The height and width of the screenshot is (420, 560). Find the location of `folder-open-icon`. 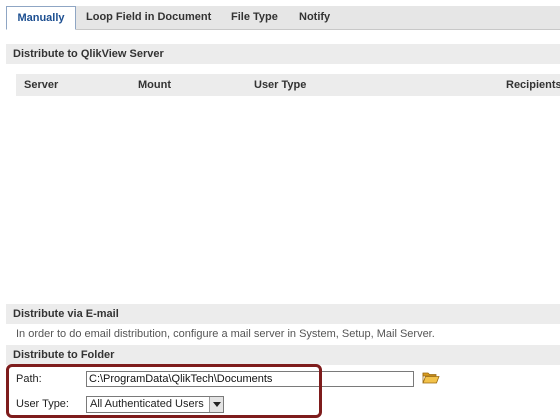

folder-open-icon is located at coordinates (431, 378).